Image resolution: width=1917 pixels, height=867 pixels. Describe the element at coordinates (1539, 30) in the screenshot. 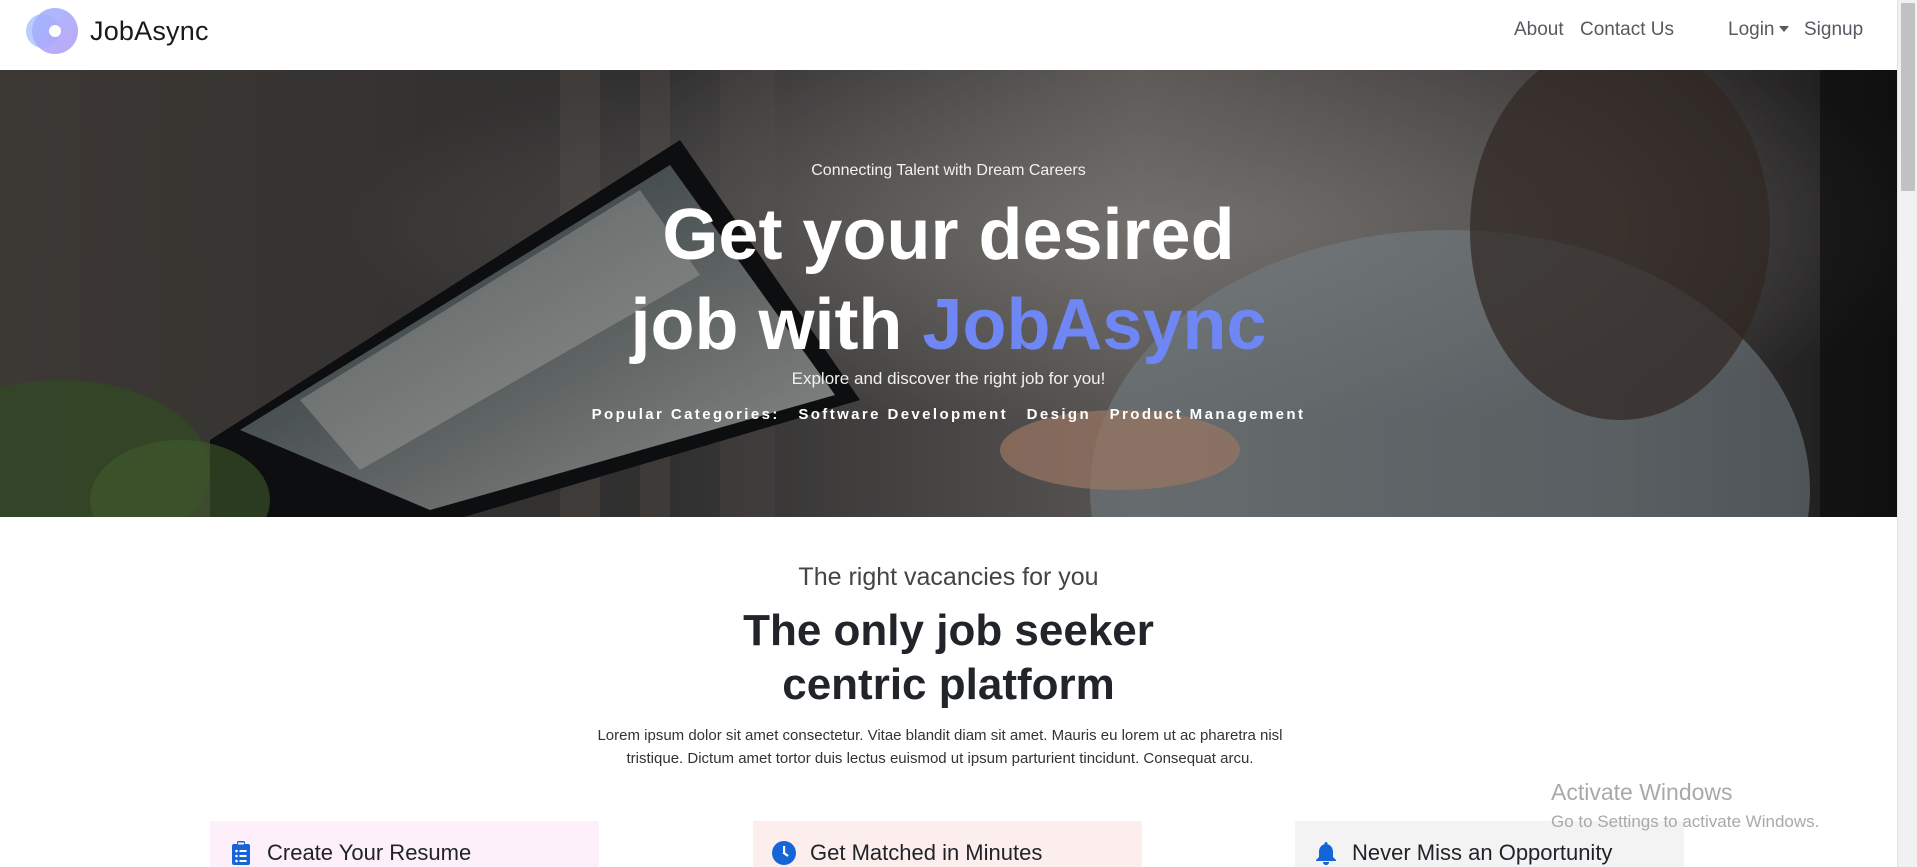

I see `nav-about: About` at that location.